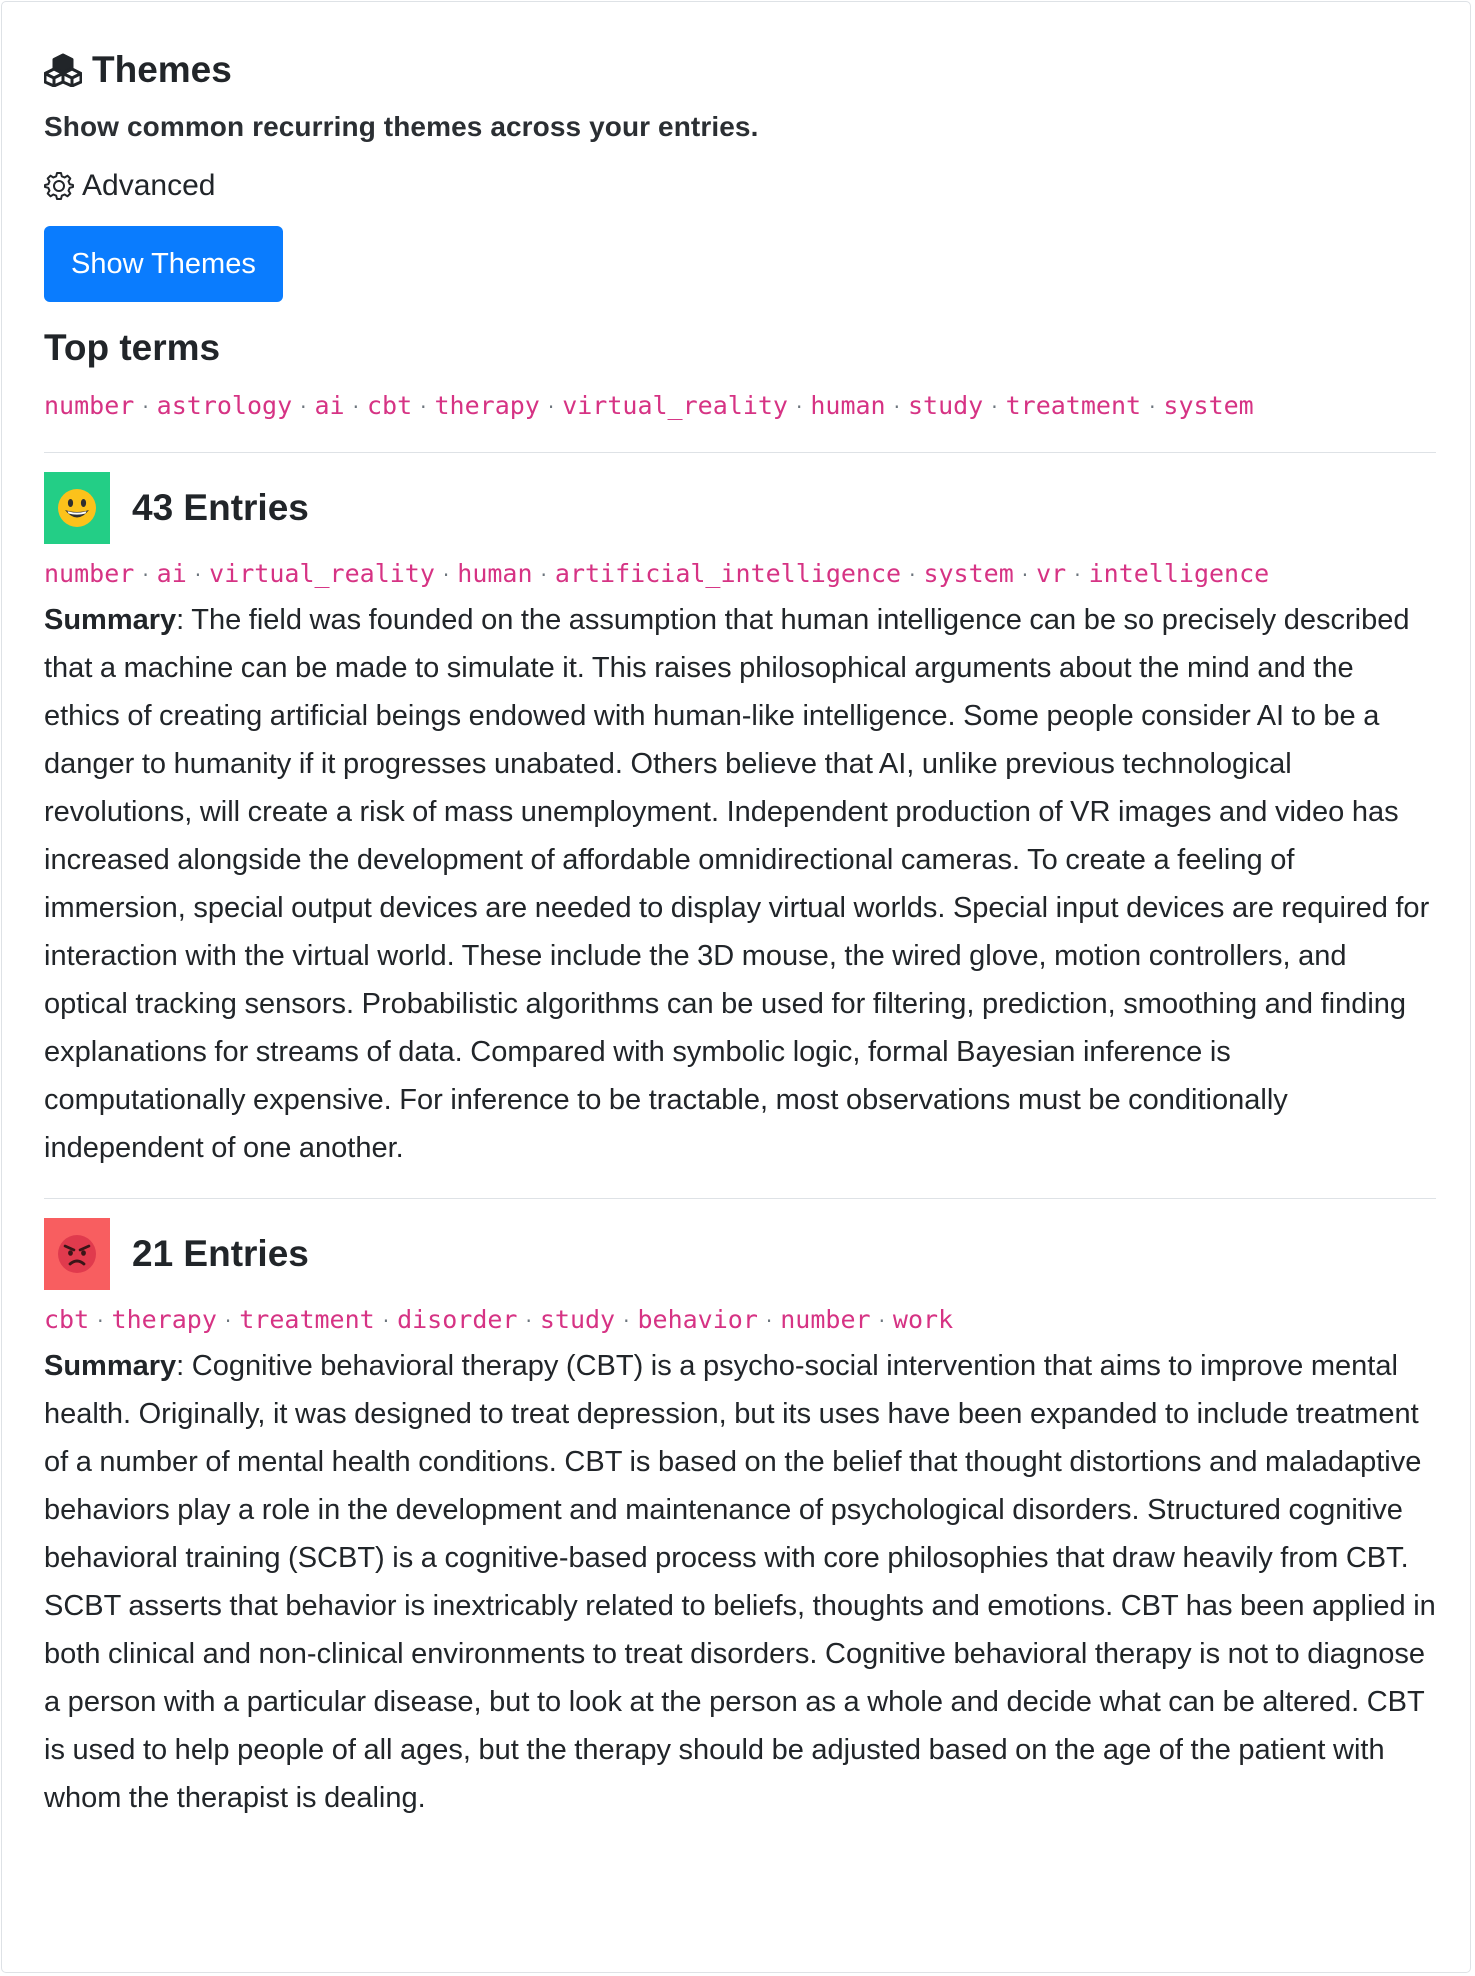 This screenshot has width=1475, height=1976. What do you see at coordinates (1179, 573) in the screenshot?
I see `term-intelligence: intelligence` at bounding box center [1179, 573].